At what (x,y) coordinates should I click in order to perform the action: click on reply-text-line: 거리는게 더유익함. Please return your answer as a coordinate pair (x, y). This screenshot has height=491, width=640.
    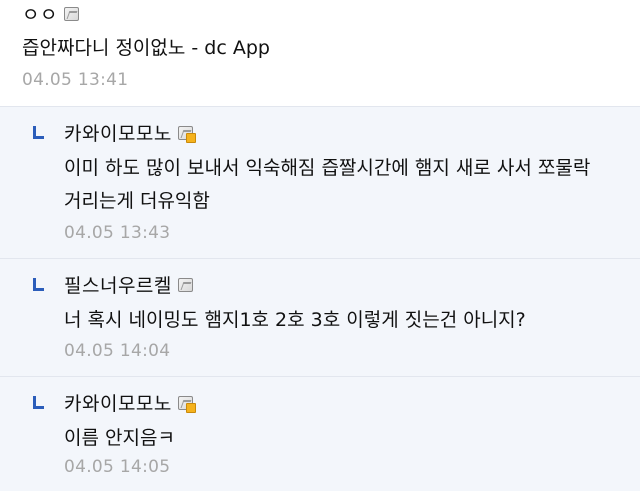
    Looking at the image, I should click on (137, 201).